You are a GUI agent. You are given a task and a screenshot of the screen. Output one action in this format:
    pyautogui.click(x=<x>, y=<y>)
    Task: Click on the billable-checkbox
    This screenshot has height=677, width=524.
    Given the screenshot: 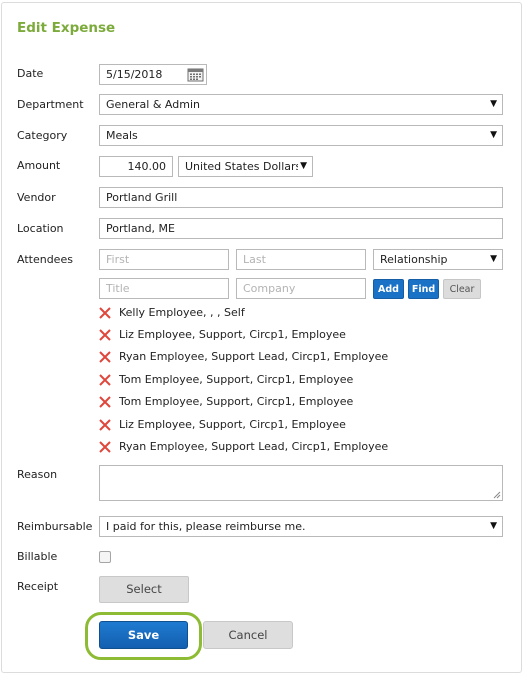 What is the action you would take?
    pyautogui.click(x=105, y=557)
    